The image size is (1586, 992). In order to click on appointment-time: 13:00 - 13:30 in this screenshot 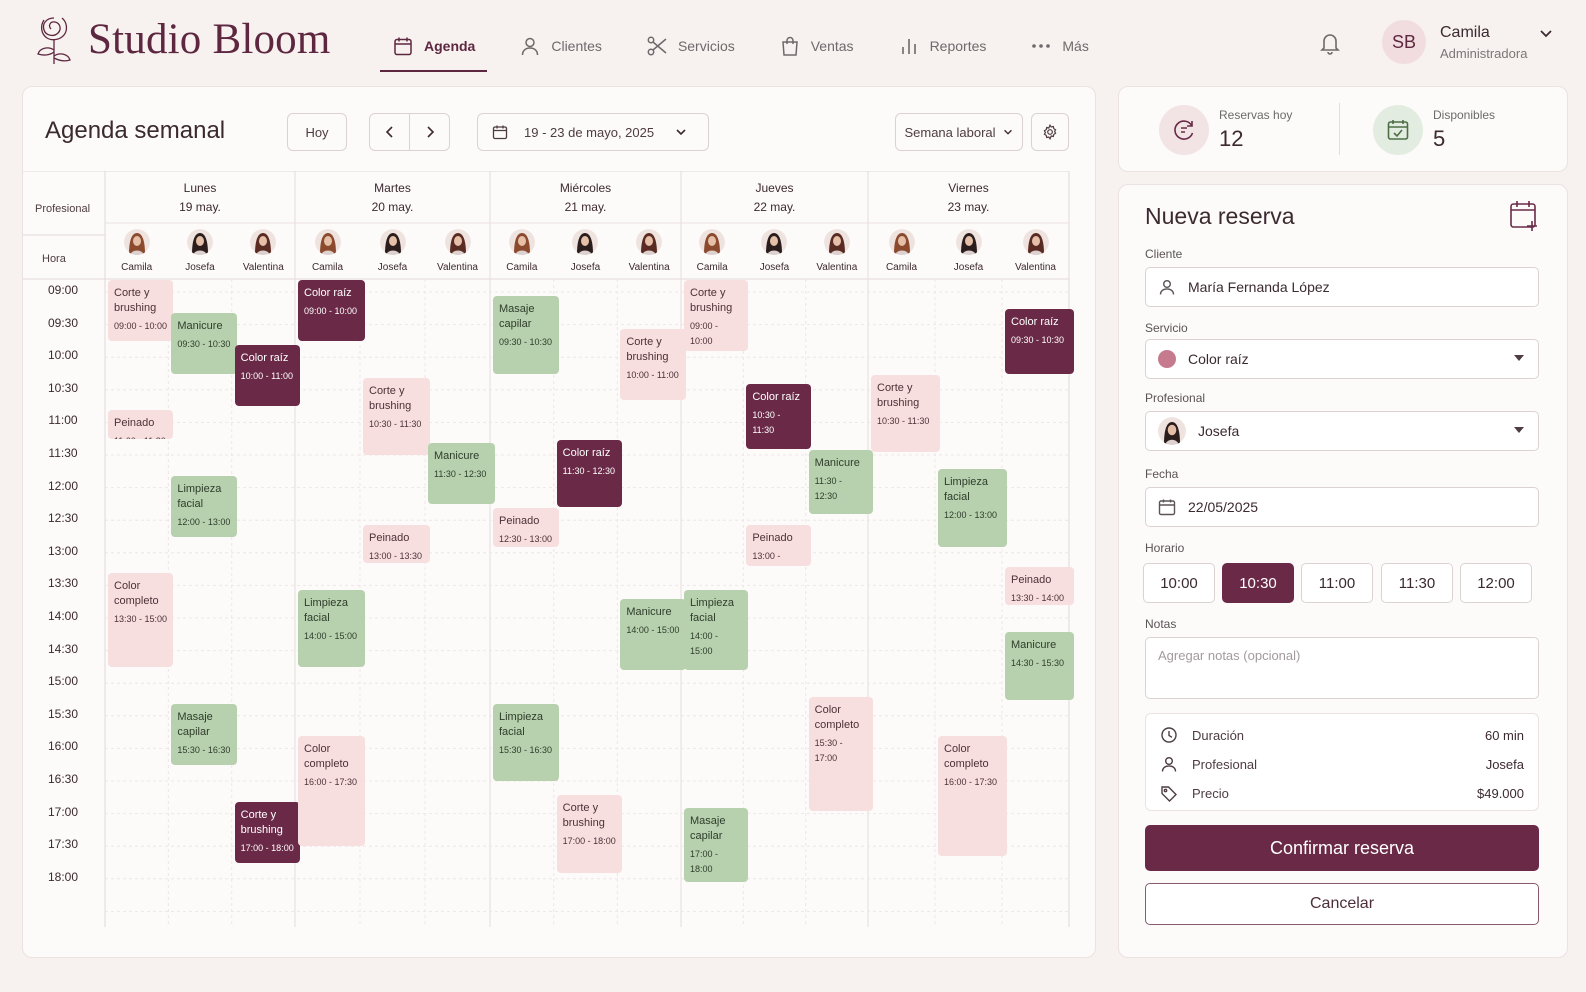, I will do `click(766, 558)`.